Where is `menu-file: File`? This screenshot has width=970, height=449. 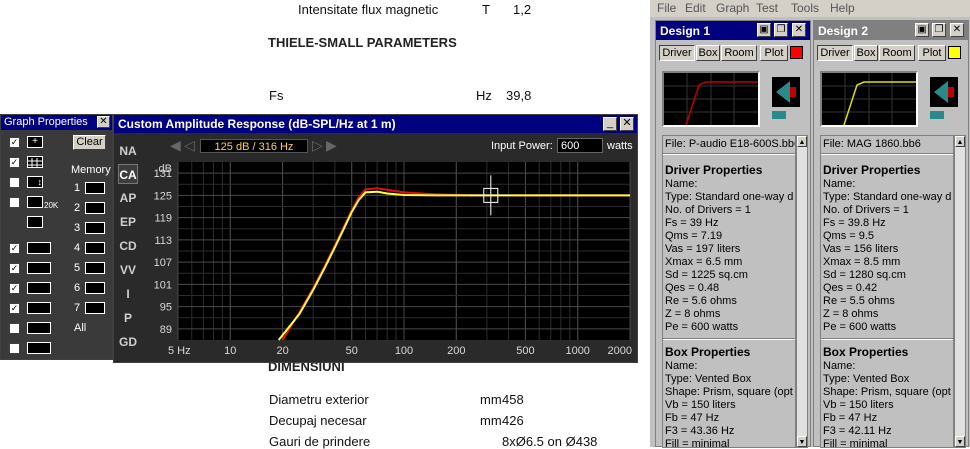 menu-file: File is located at coordinates (666, 8).